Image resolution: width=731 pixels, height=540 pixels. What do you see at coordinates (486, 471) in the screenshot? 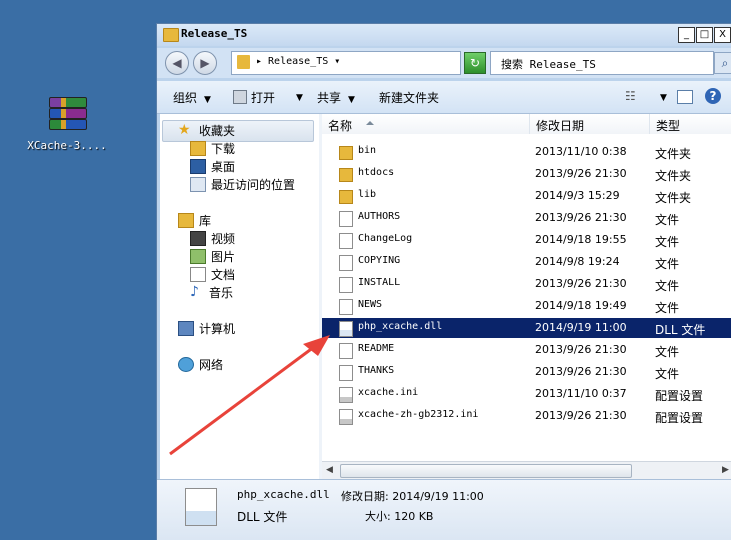
I see `scroll-thumb` at bounding box center [486, 471].